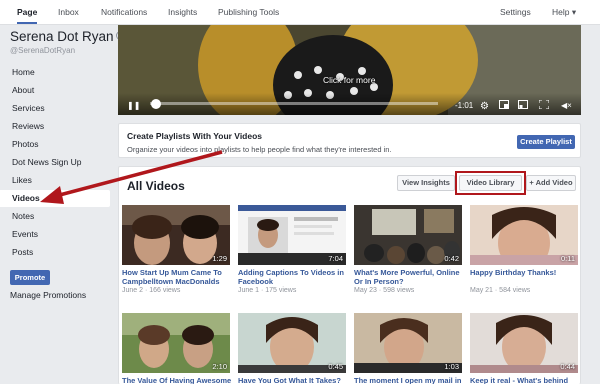 This screenshot has height=384, width=600. What do you see at coordinates (55, 234) in the screenshot?
I see `sidebar-item-events: Events` at bounding box center [55, 234].